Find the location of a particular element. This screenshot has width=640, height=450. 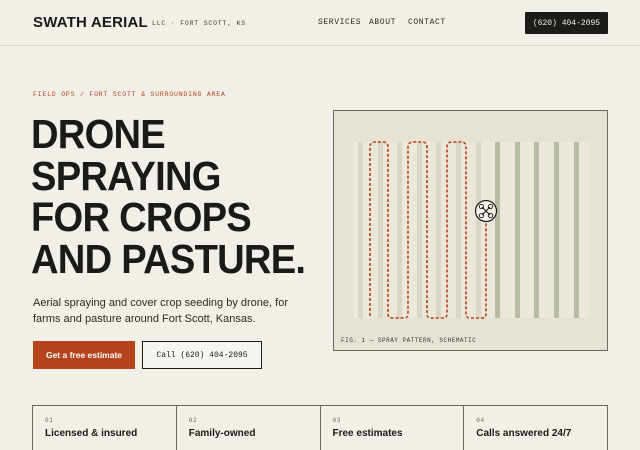

spray-pattern-diagram is located at coordinates (471, 230).